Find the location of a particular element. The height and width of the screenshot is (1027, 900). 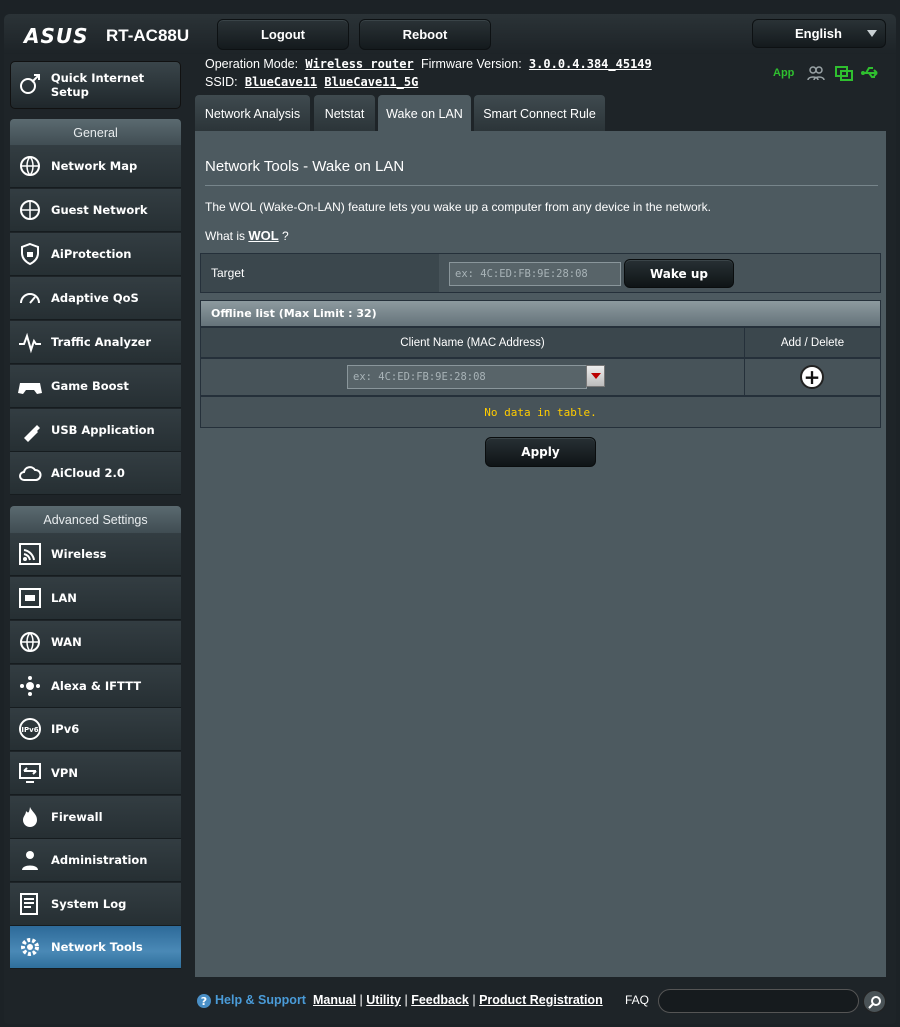

sidebar-item-usb-application: USB Application is located at coordinates (95, 430).